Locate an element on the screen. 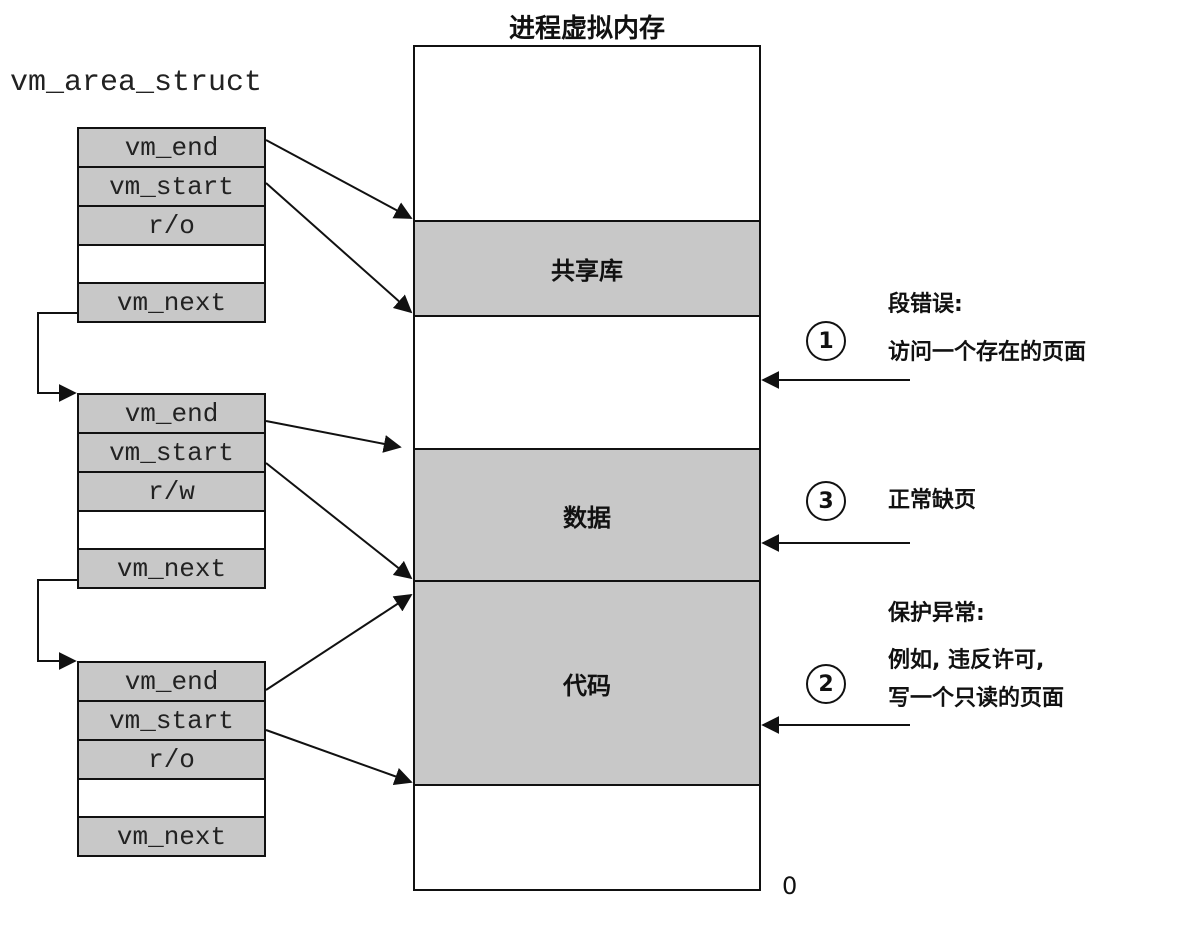 The height and width of the screenshot is (940, 1186). arrow-vma2-start is located at coordinates (339, 521).